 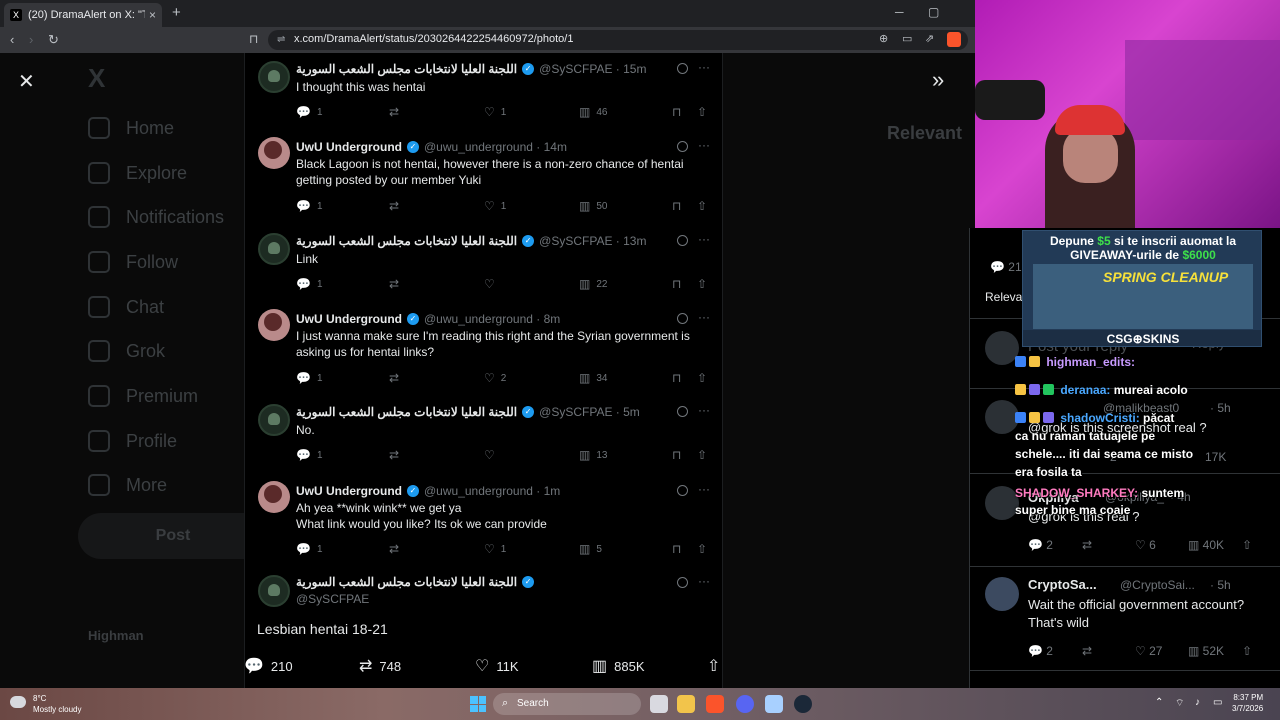 I want to click on share-icon: ⇗, so click(x=929, y=38).